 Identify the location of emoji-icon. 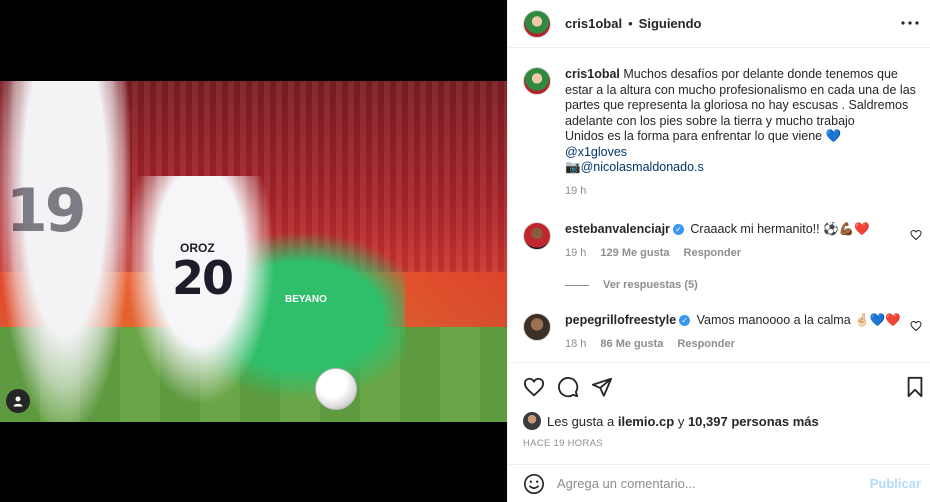
(534, 484).